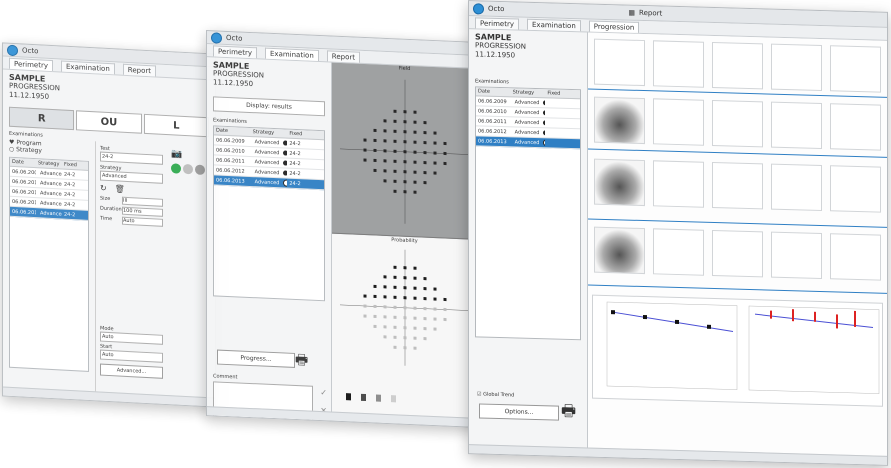  Describe the element at coordinates (269, 106) in the screenshot. I see `display-button: Display: results` at that location.